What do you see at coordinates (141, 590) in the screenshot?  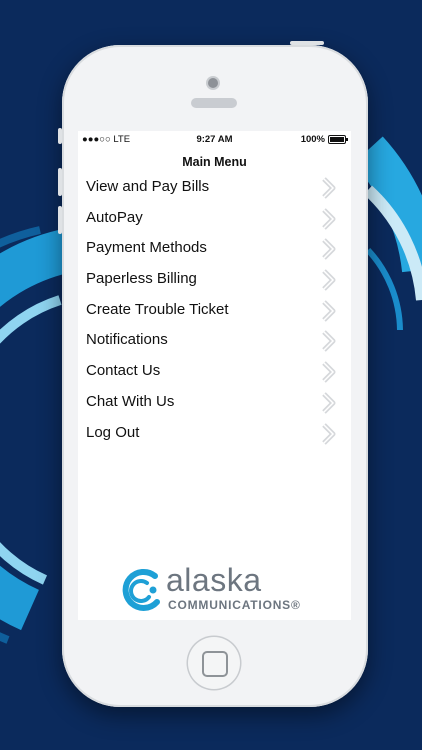 I see `alaska-swirl-logo` at bounding box center [141, 590].